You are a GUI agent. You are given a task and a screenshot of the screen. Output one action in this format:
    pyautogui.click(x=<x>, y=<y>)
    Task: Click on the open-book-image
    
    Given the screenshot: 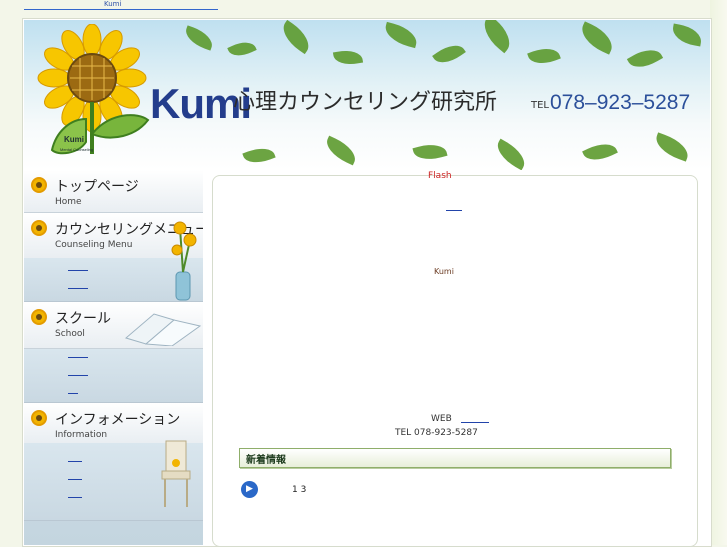 What is the action you would take?
    pyautogui.click(x=163, y=329)
    